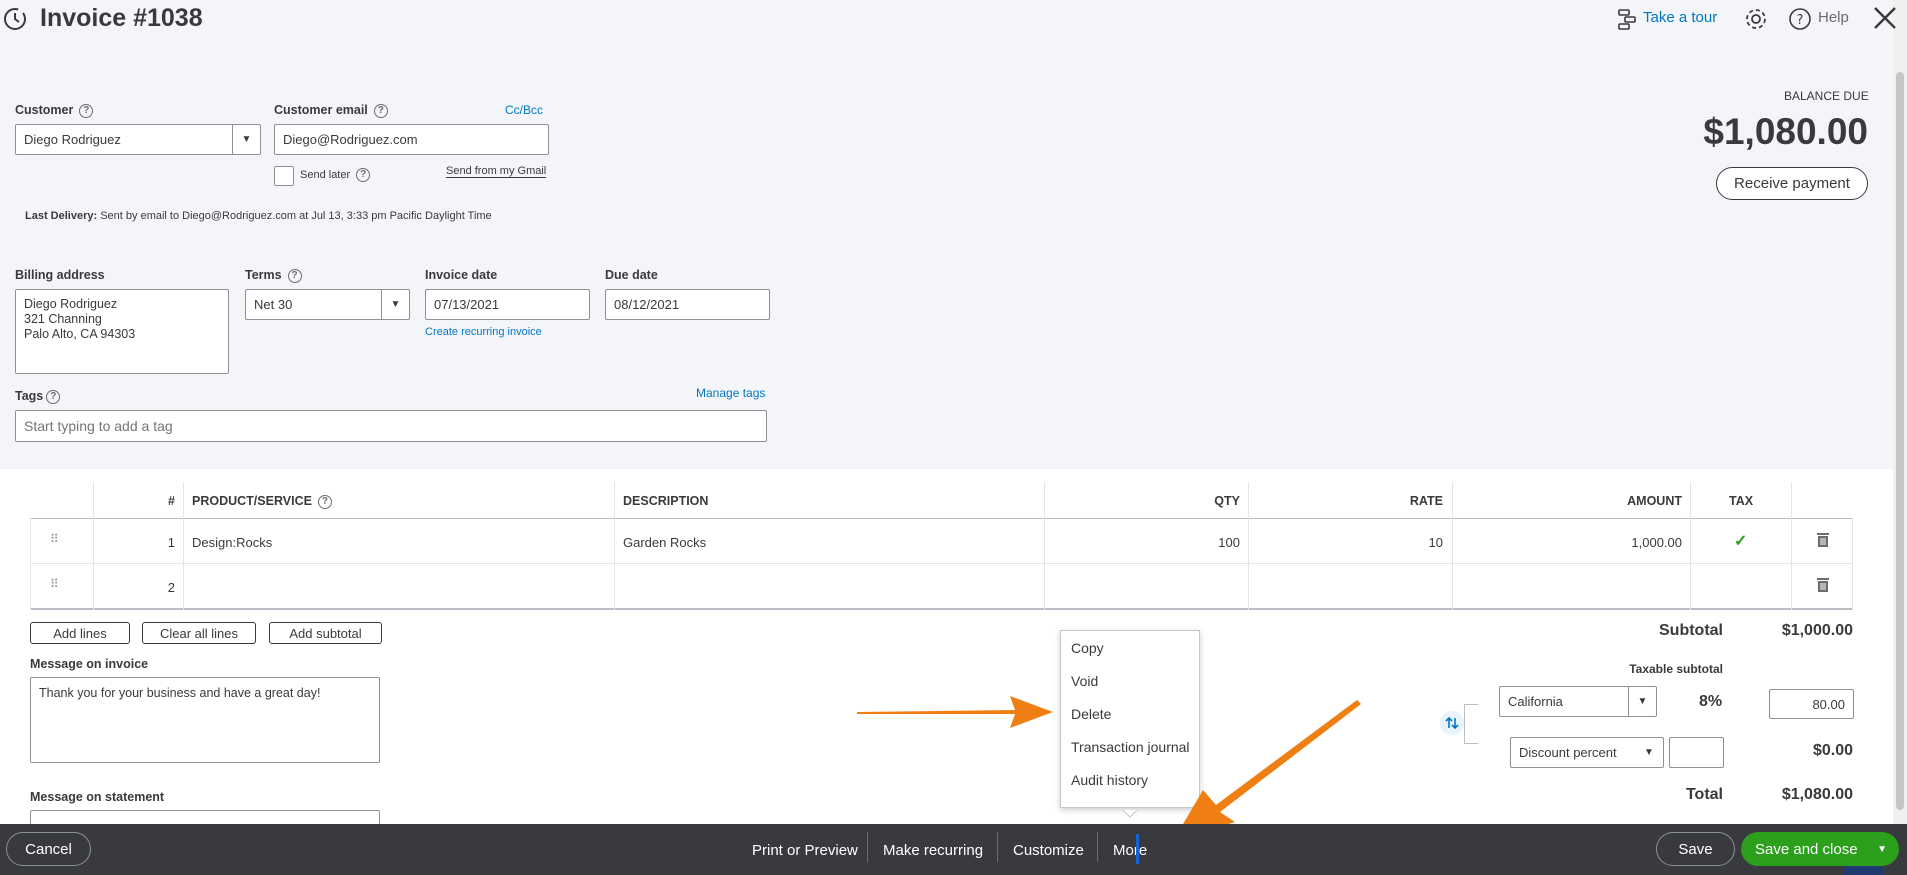  I want to click on discount-type-value: Discount percent, so click(1568, 752).